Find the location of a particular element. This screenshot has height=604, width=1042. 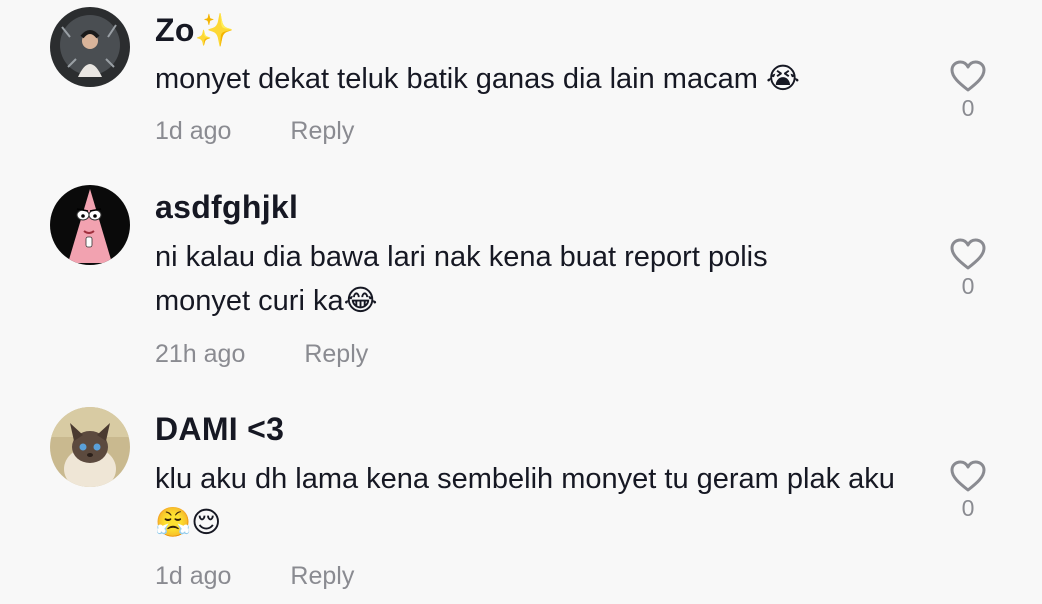

username: asdfghjkl is located at coordinates (226, 207).